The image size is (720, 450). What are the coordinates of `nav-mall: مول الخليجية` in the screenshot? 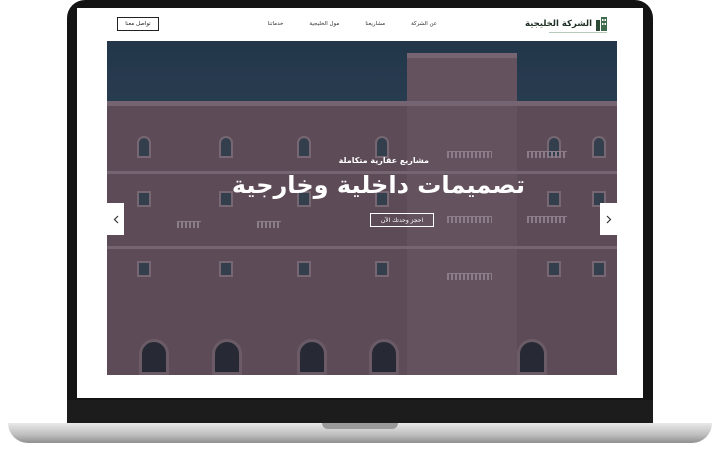 It's located at (324, 24).